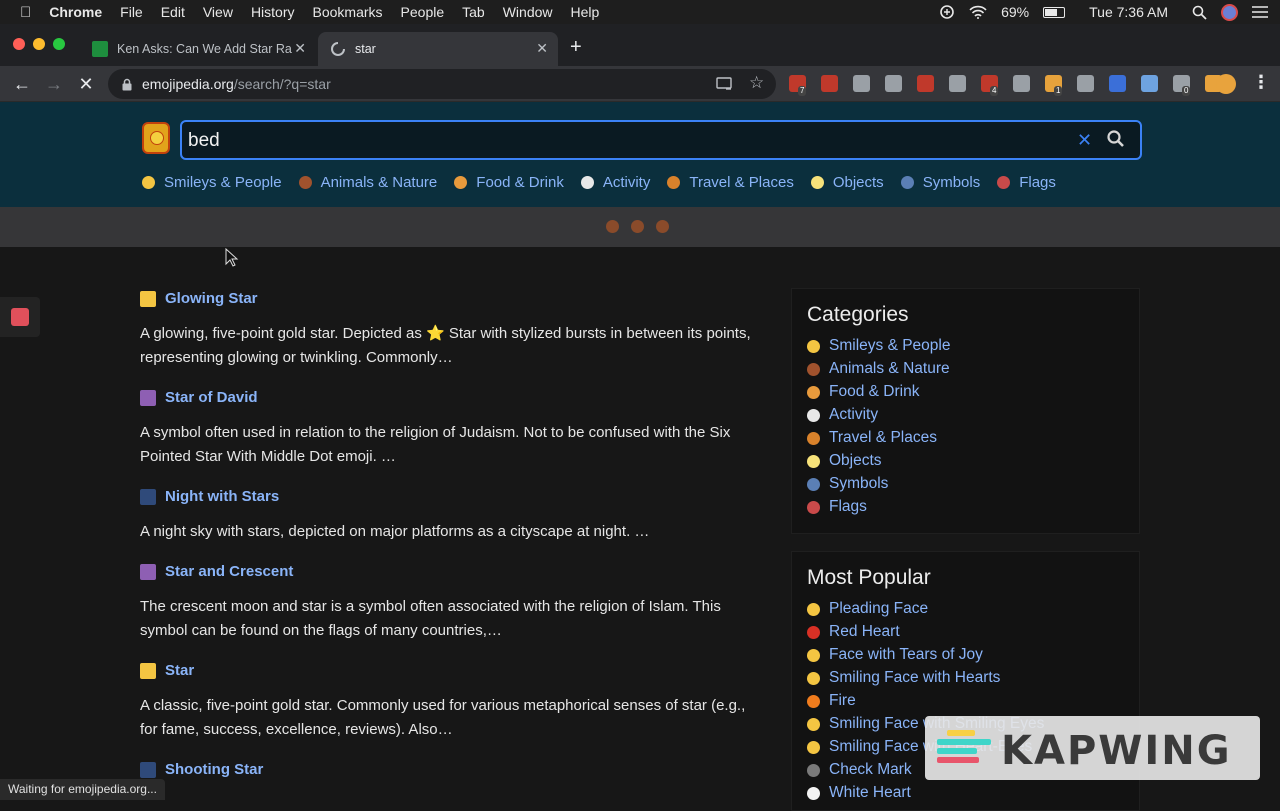  What do you see at coordinates (348, 12) in the screenshot?
I see `menu-bookmarks: Bookmarks` at bounding box center [348, 12].